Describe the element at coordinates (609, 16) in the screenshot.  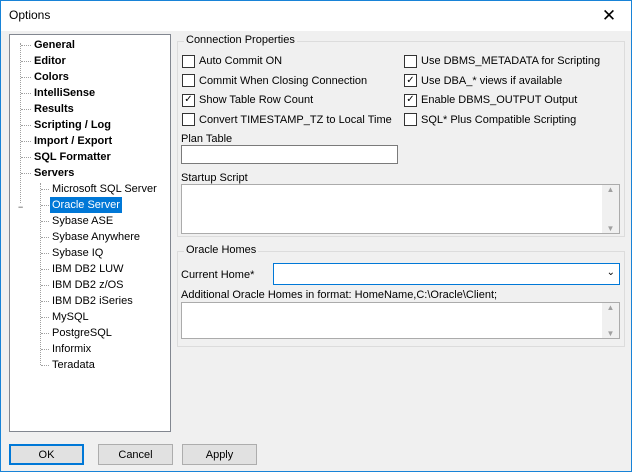
I see `close-icon: ✕` at that location.